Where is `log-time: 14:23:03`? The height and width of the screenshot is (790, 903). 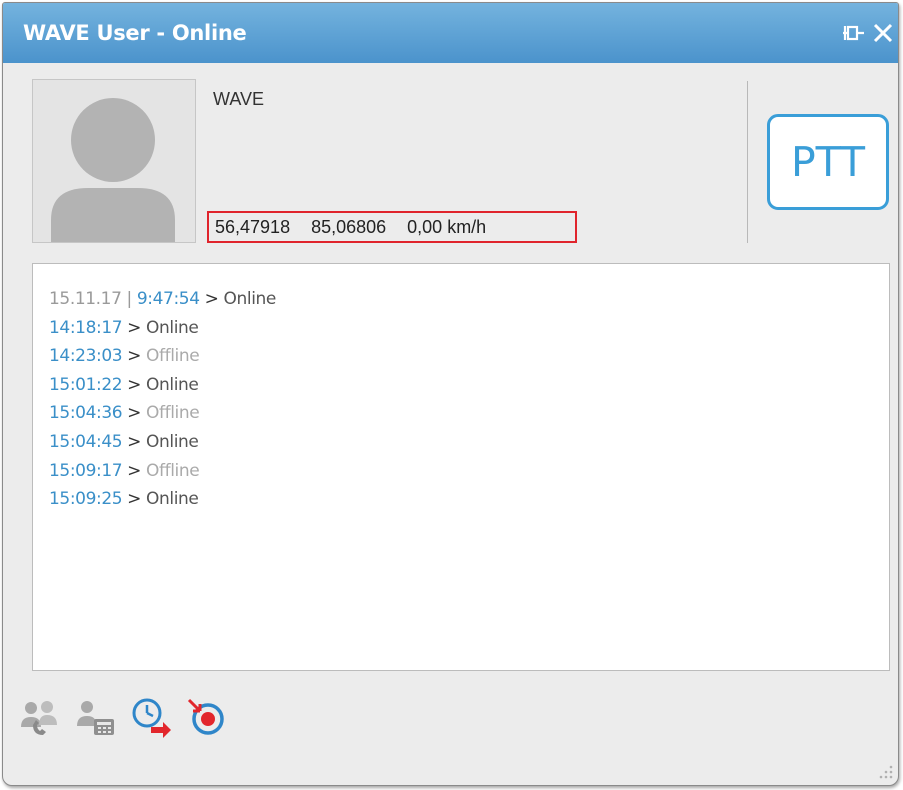 log-time: 14:23:03 is located at coordinates (86, 356).